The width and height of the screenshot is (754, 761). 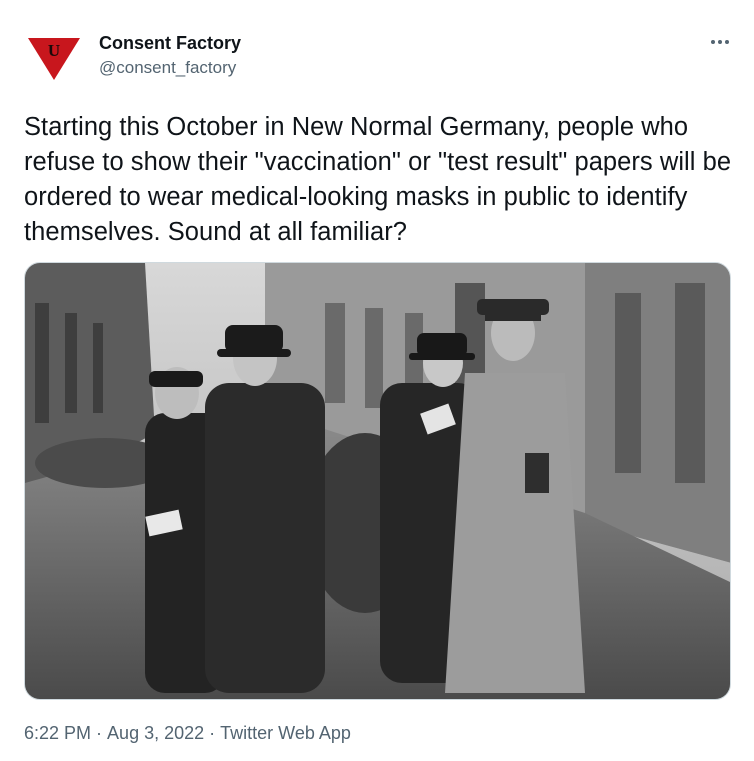 What do you see at coordinates (170, 43) in the screenshot?
I see `author-name: Consent Factory` at bounding box center [170, 43].